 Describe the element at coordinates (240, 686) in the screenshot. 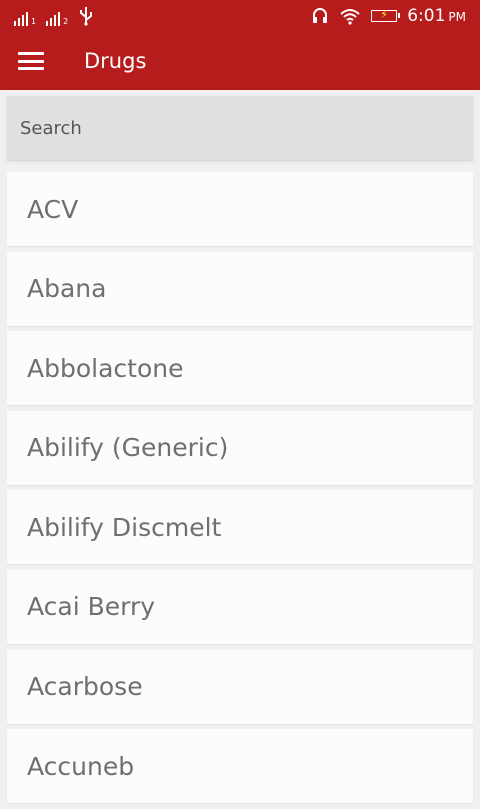

I see `list-item: Acarbose` at that location.